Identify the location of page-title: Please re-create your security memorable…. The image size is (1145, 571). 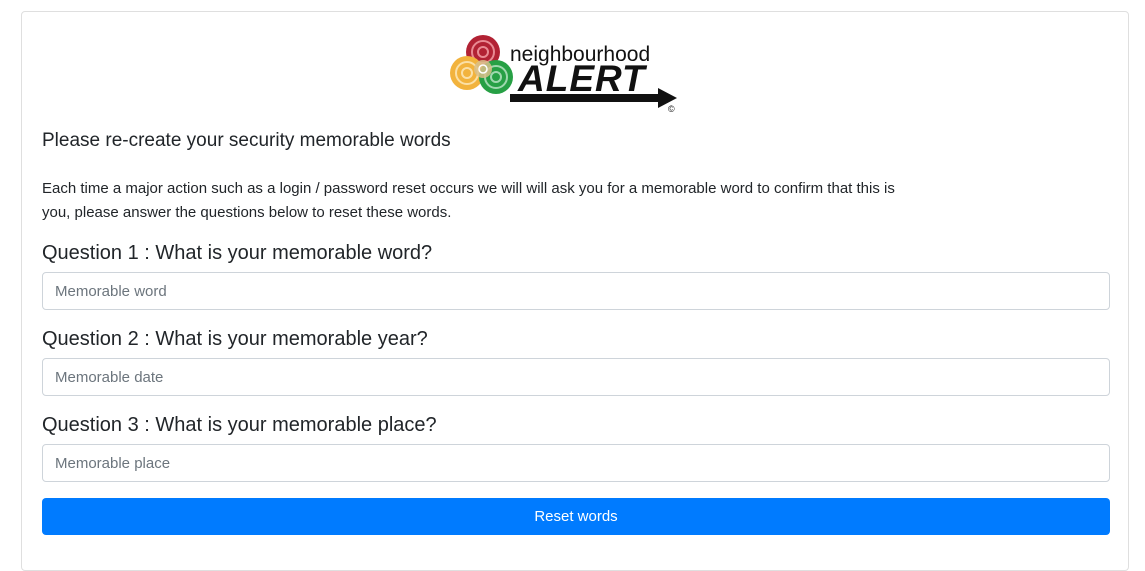
(246, 140).